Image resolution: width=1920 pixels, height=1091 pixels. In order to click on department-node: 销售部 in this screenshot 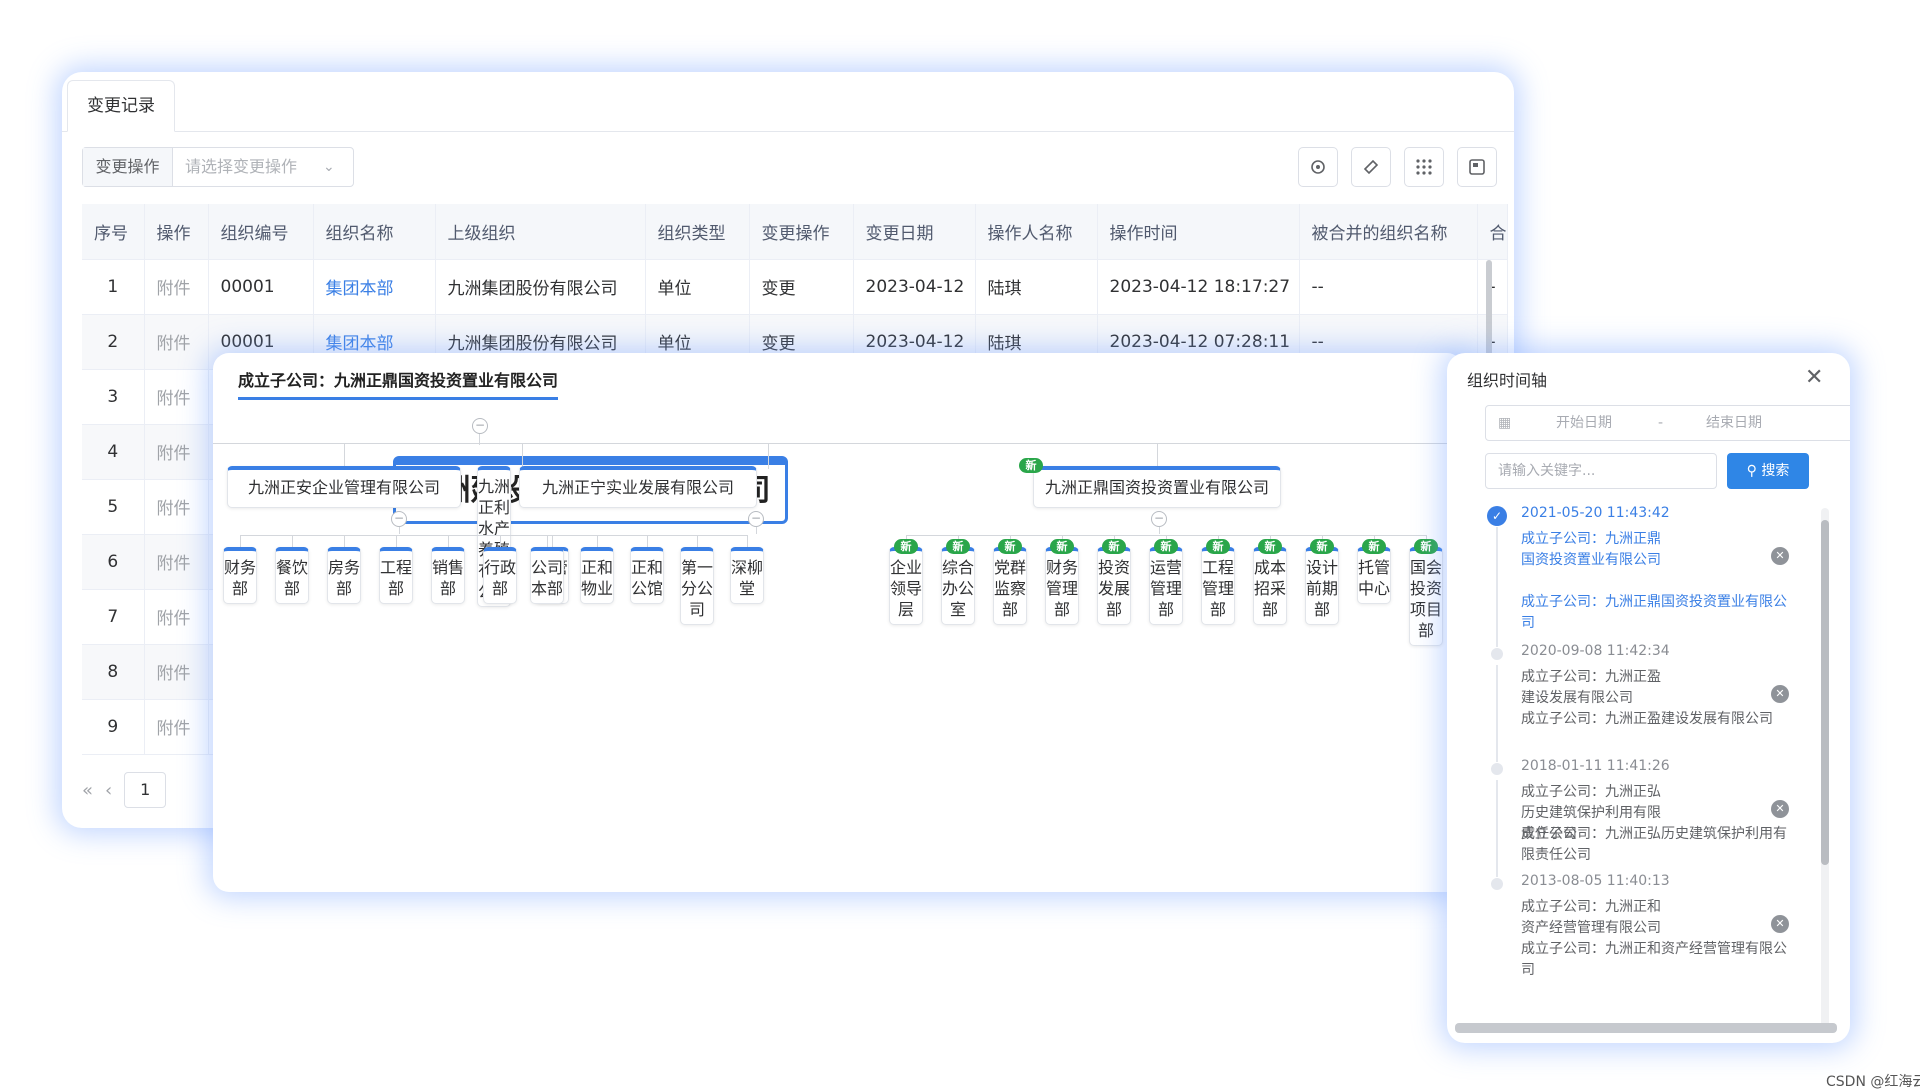, I will do `click(448, 575)`.